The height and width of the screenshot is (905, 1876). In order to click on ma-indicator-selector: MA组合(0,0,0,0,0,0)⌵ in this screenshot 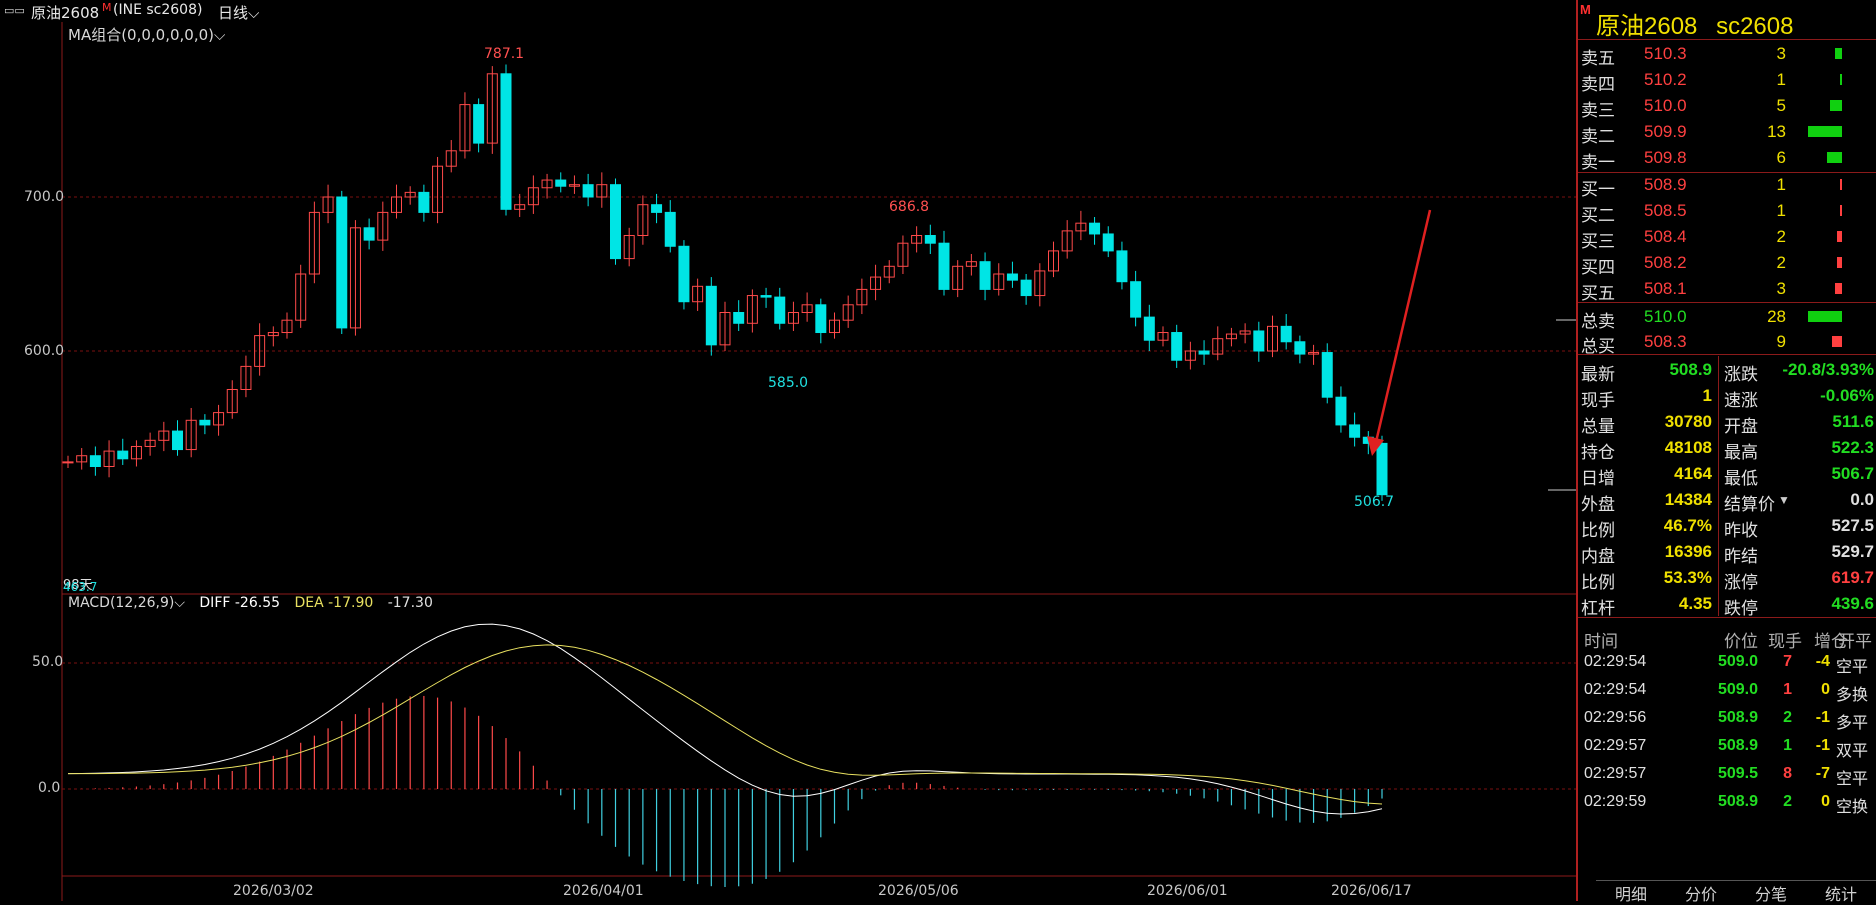, I will do `click(146, 34)`.